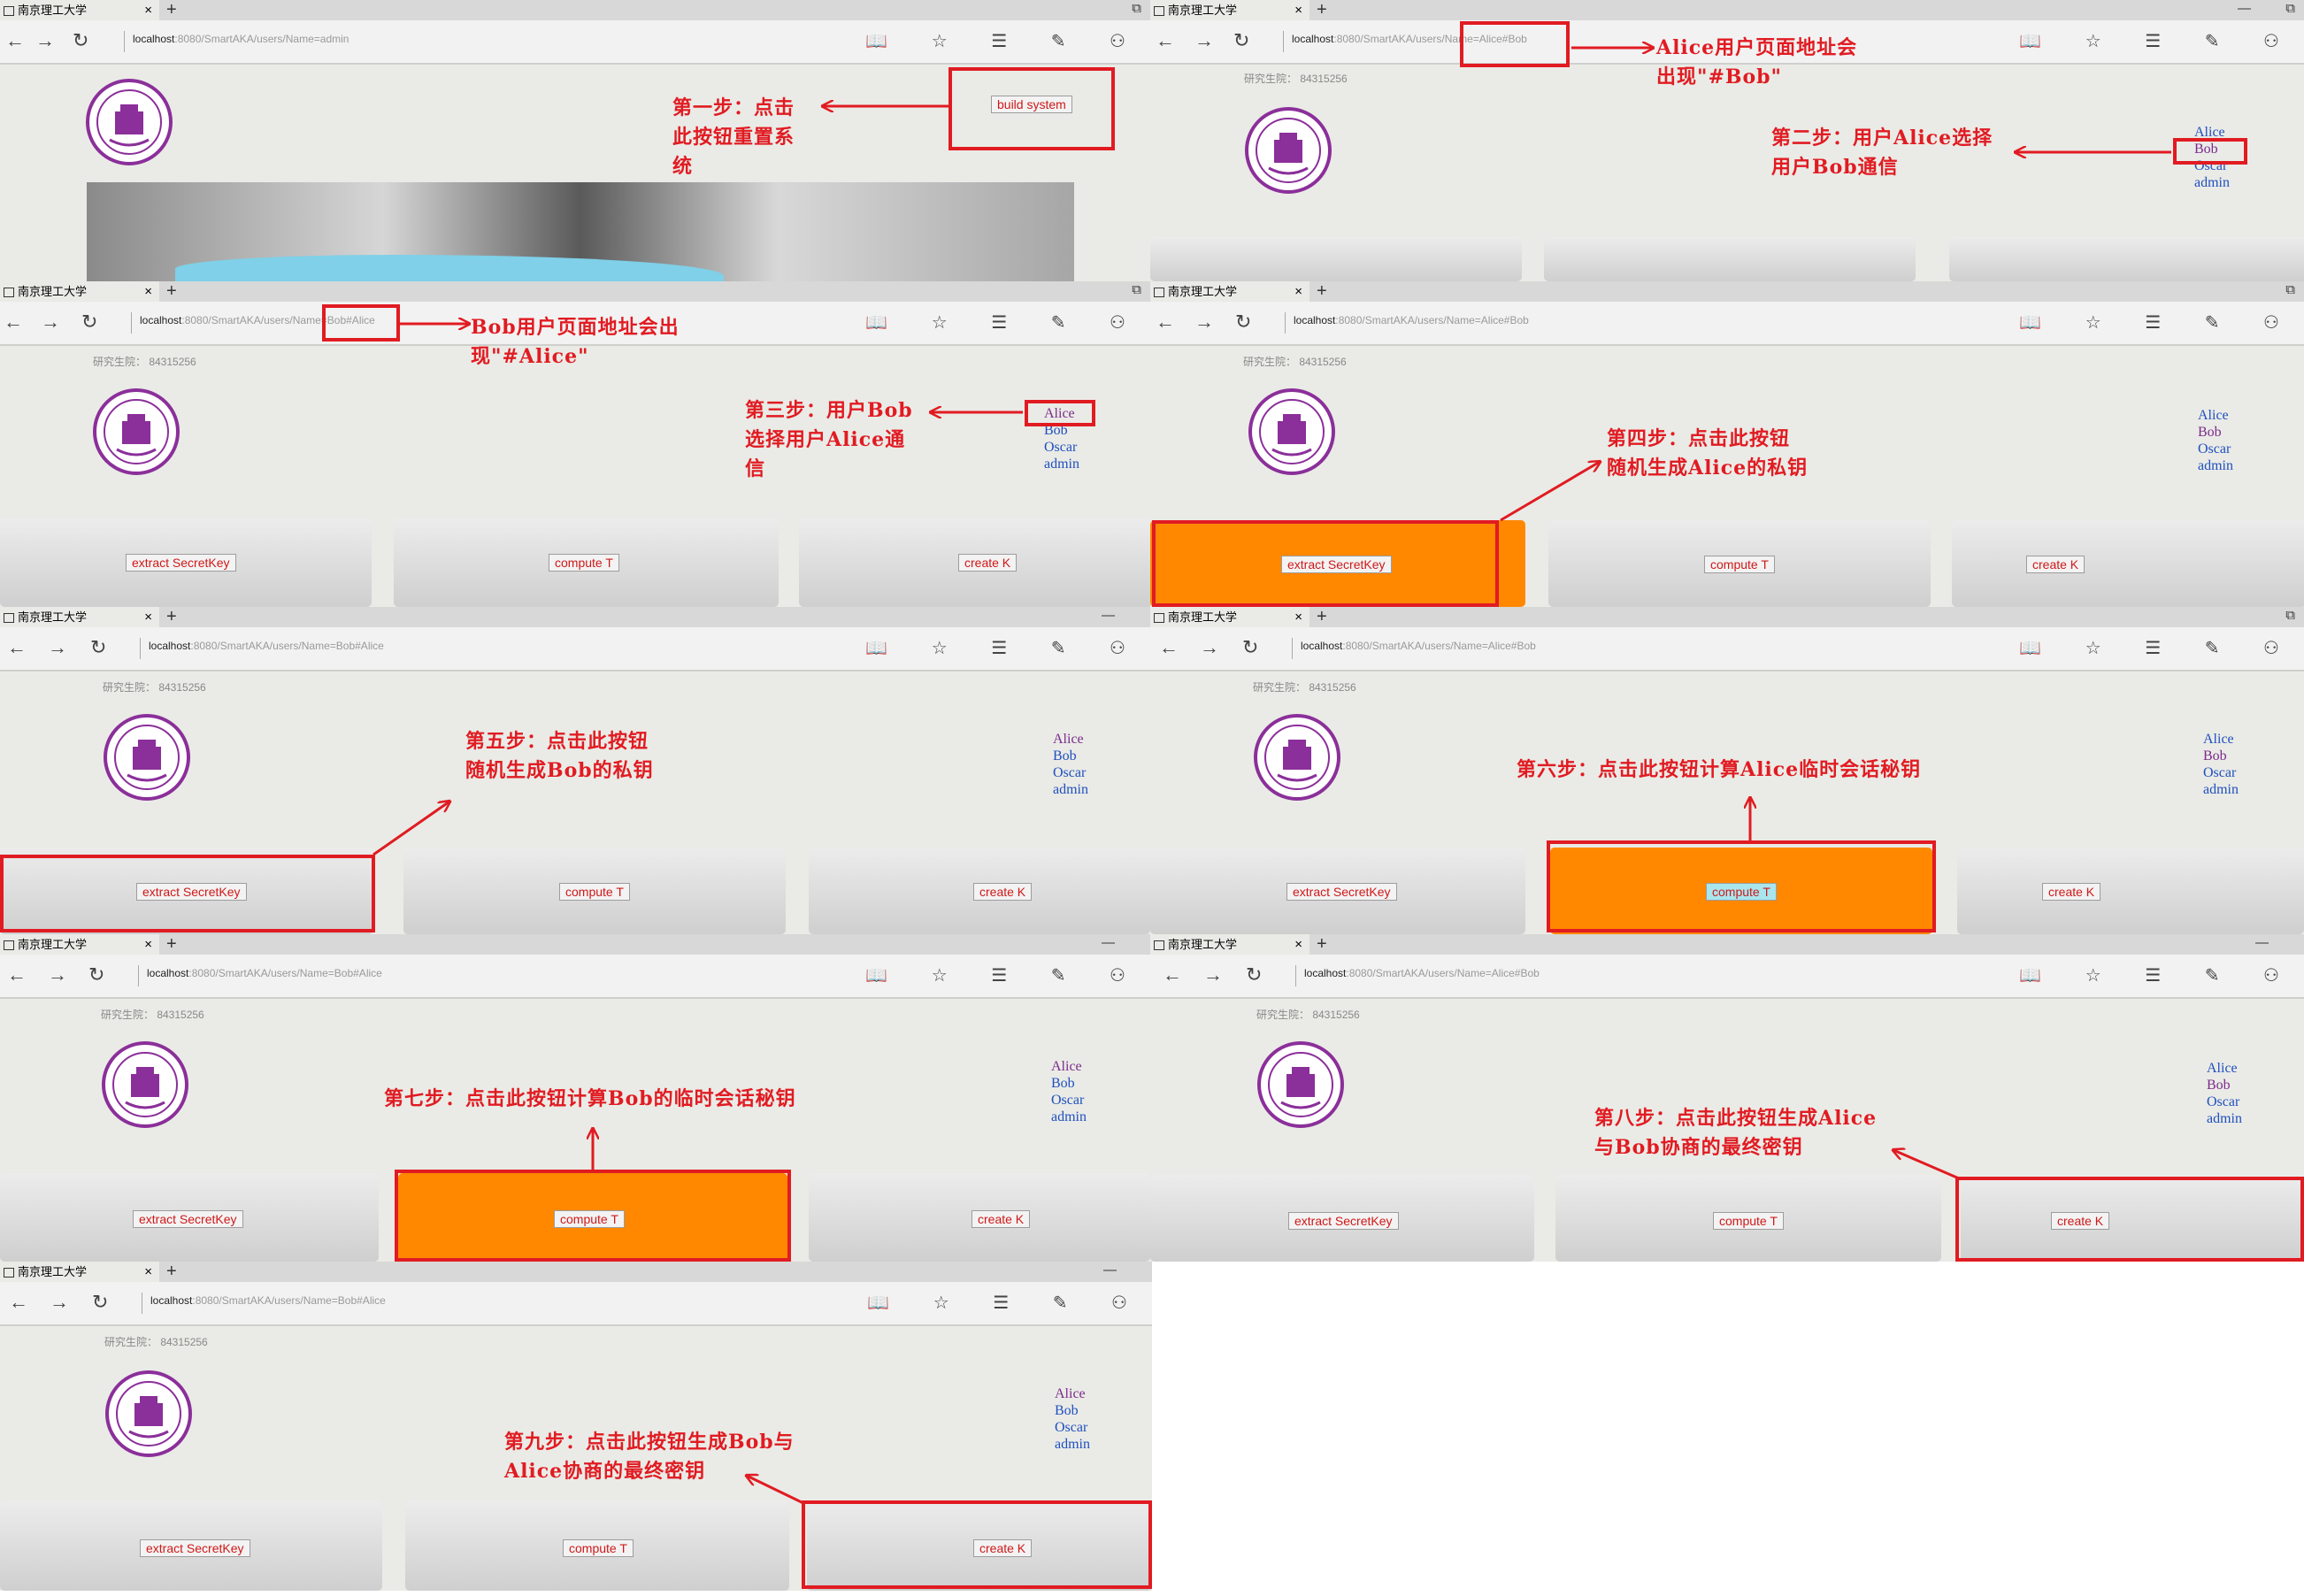 The width and height of the screenshot is (2304, 1596). I want to click on annotation-step9: 第九步：点击此按钮生成Bob与 Alice协商的最终密钥, so click(649, 1457).